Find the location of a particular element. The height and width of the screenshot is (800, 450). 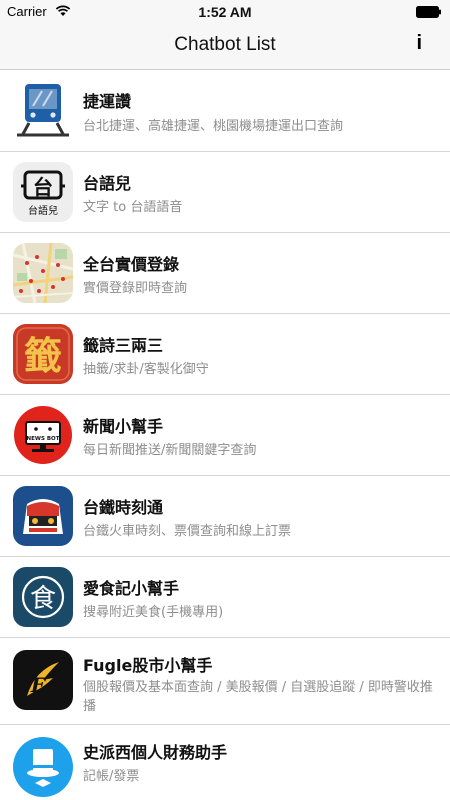

news-bot-icon: NEWS BOT is located at coordinates (43, 435).